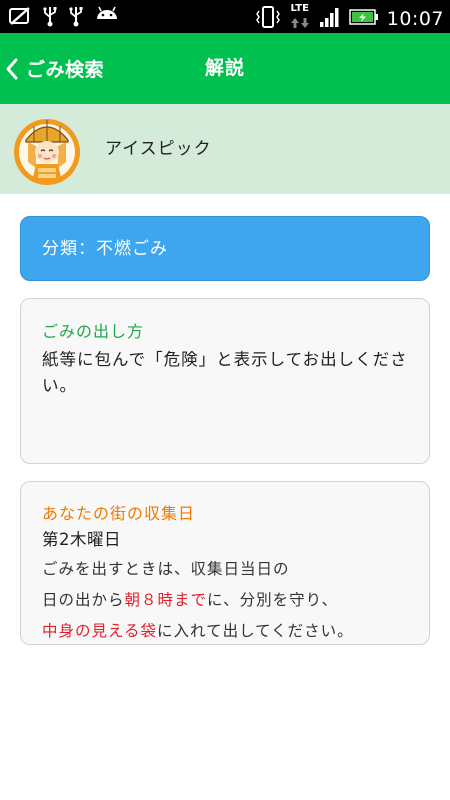 The image size is (450, 800). What do you see at coordinates (299, 8) in the screenshot?
I see `lte-label: LTE` at bounding box center [299, 8].